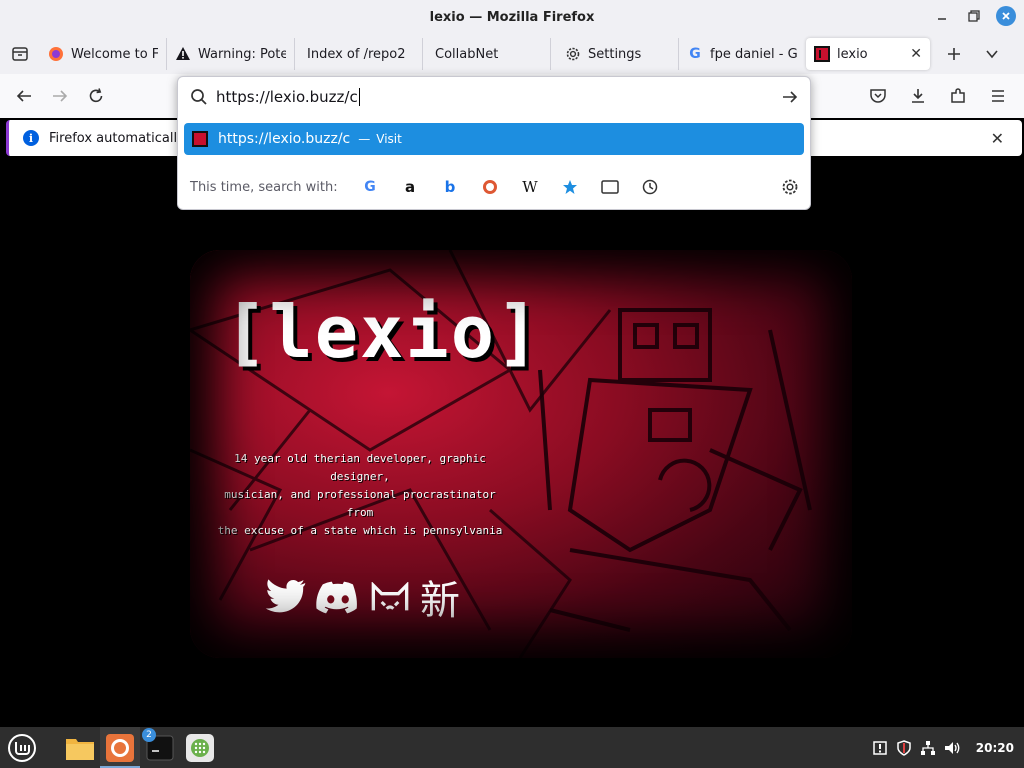  I want to click on close-notification-icon: ✕, so click(997, 138).